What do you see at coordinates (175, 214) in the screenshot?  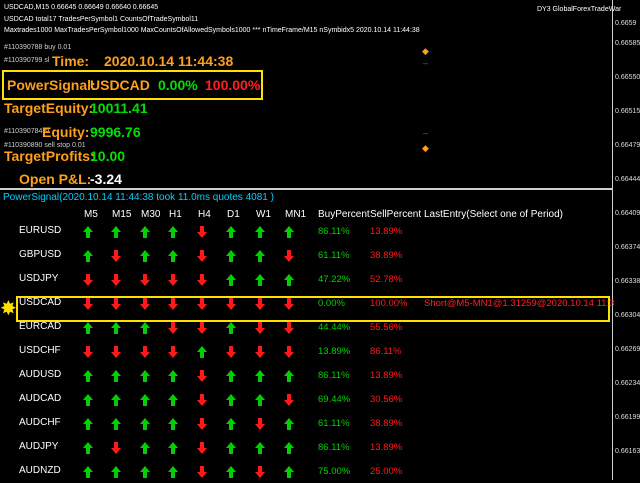 I see `period-header-h1: H1` at bounding box center [175, 214].